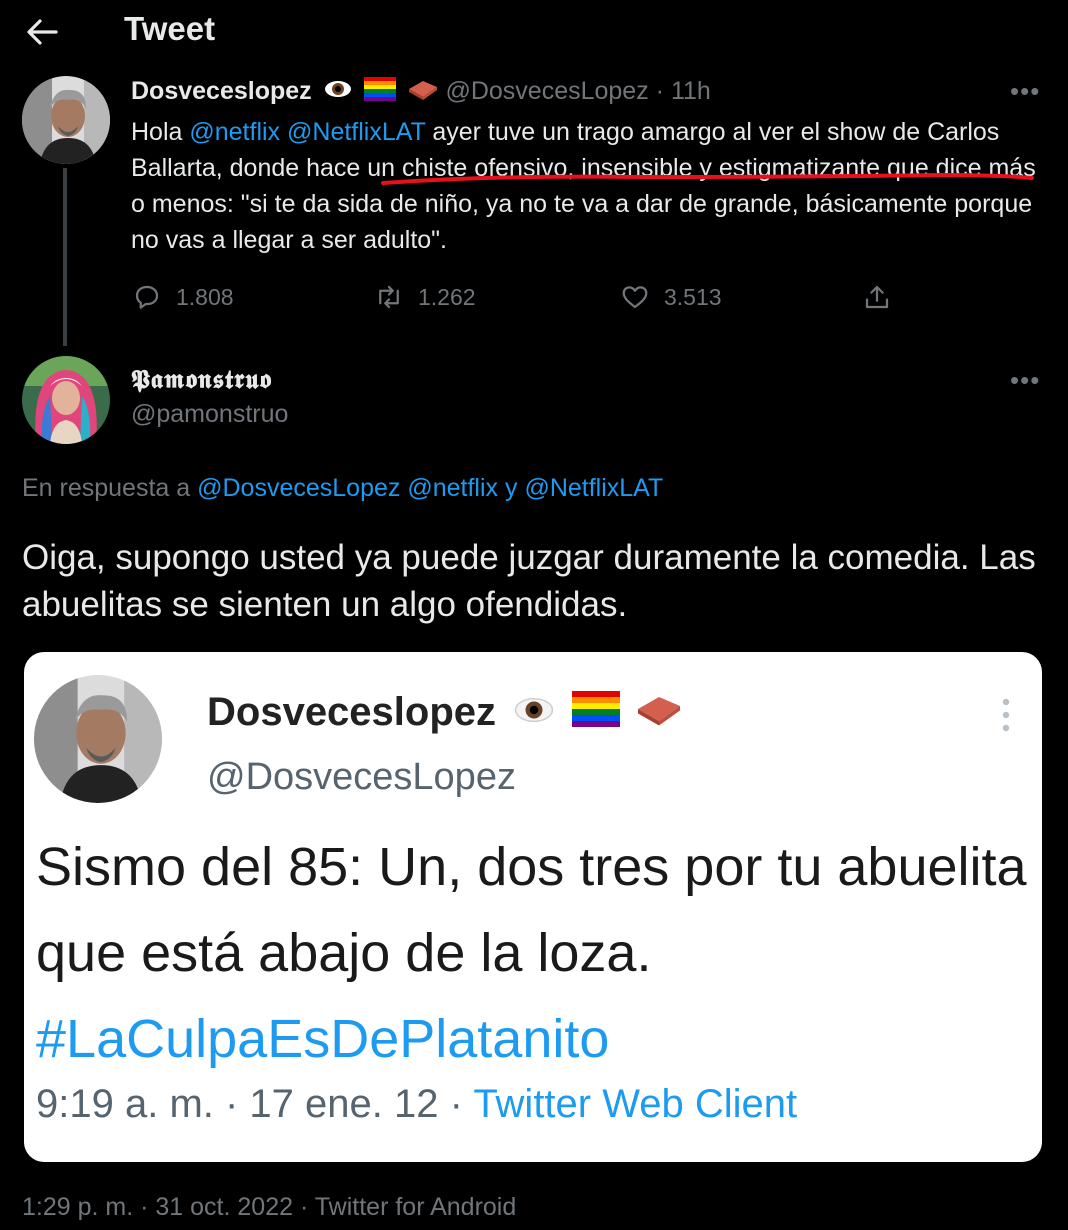 The image size is (1068, 1230). What do you see at coordinates (361, 777) in the screenshot?
I see `embedded-author-handle: @DosvecesLopez` at bounding box center [361, 777].